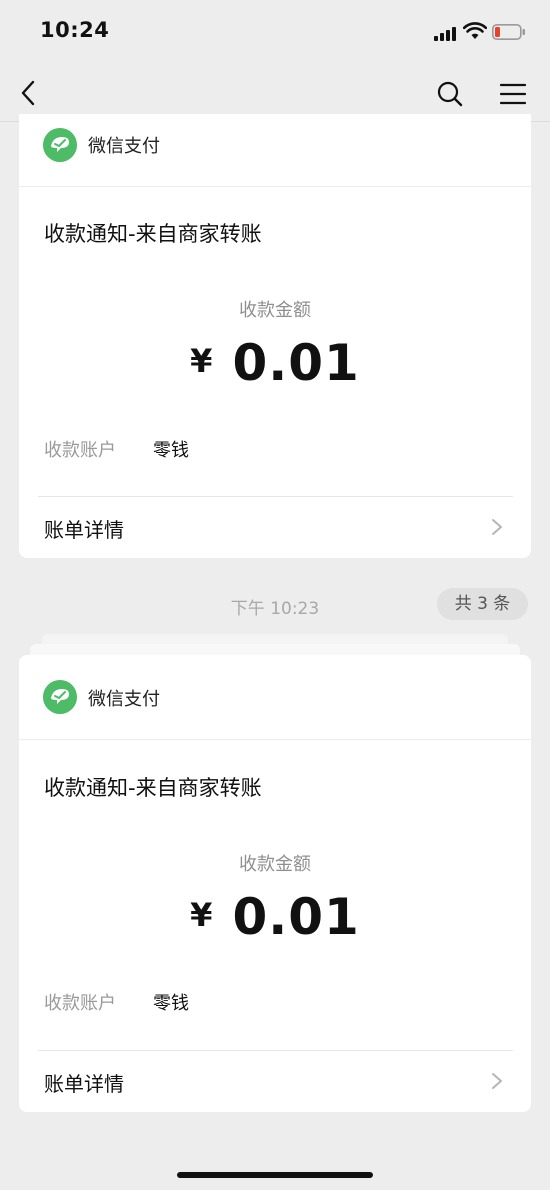 This screenshot has width=550, height=1190. I want to click on menu-icon, so click(513, 94).